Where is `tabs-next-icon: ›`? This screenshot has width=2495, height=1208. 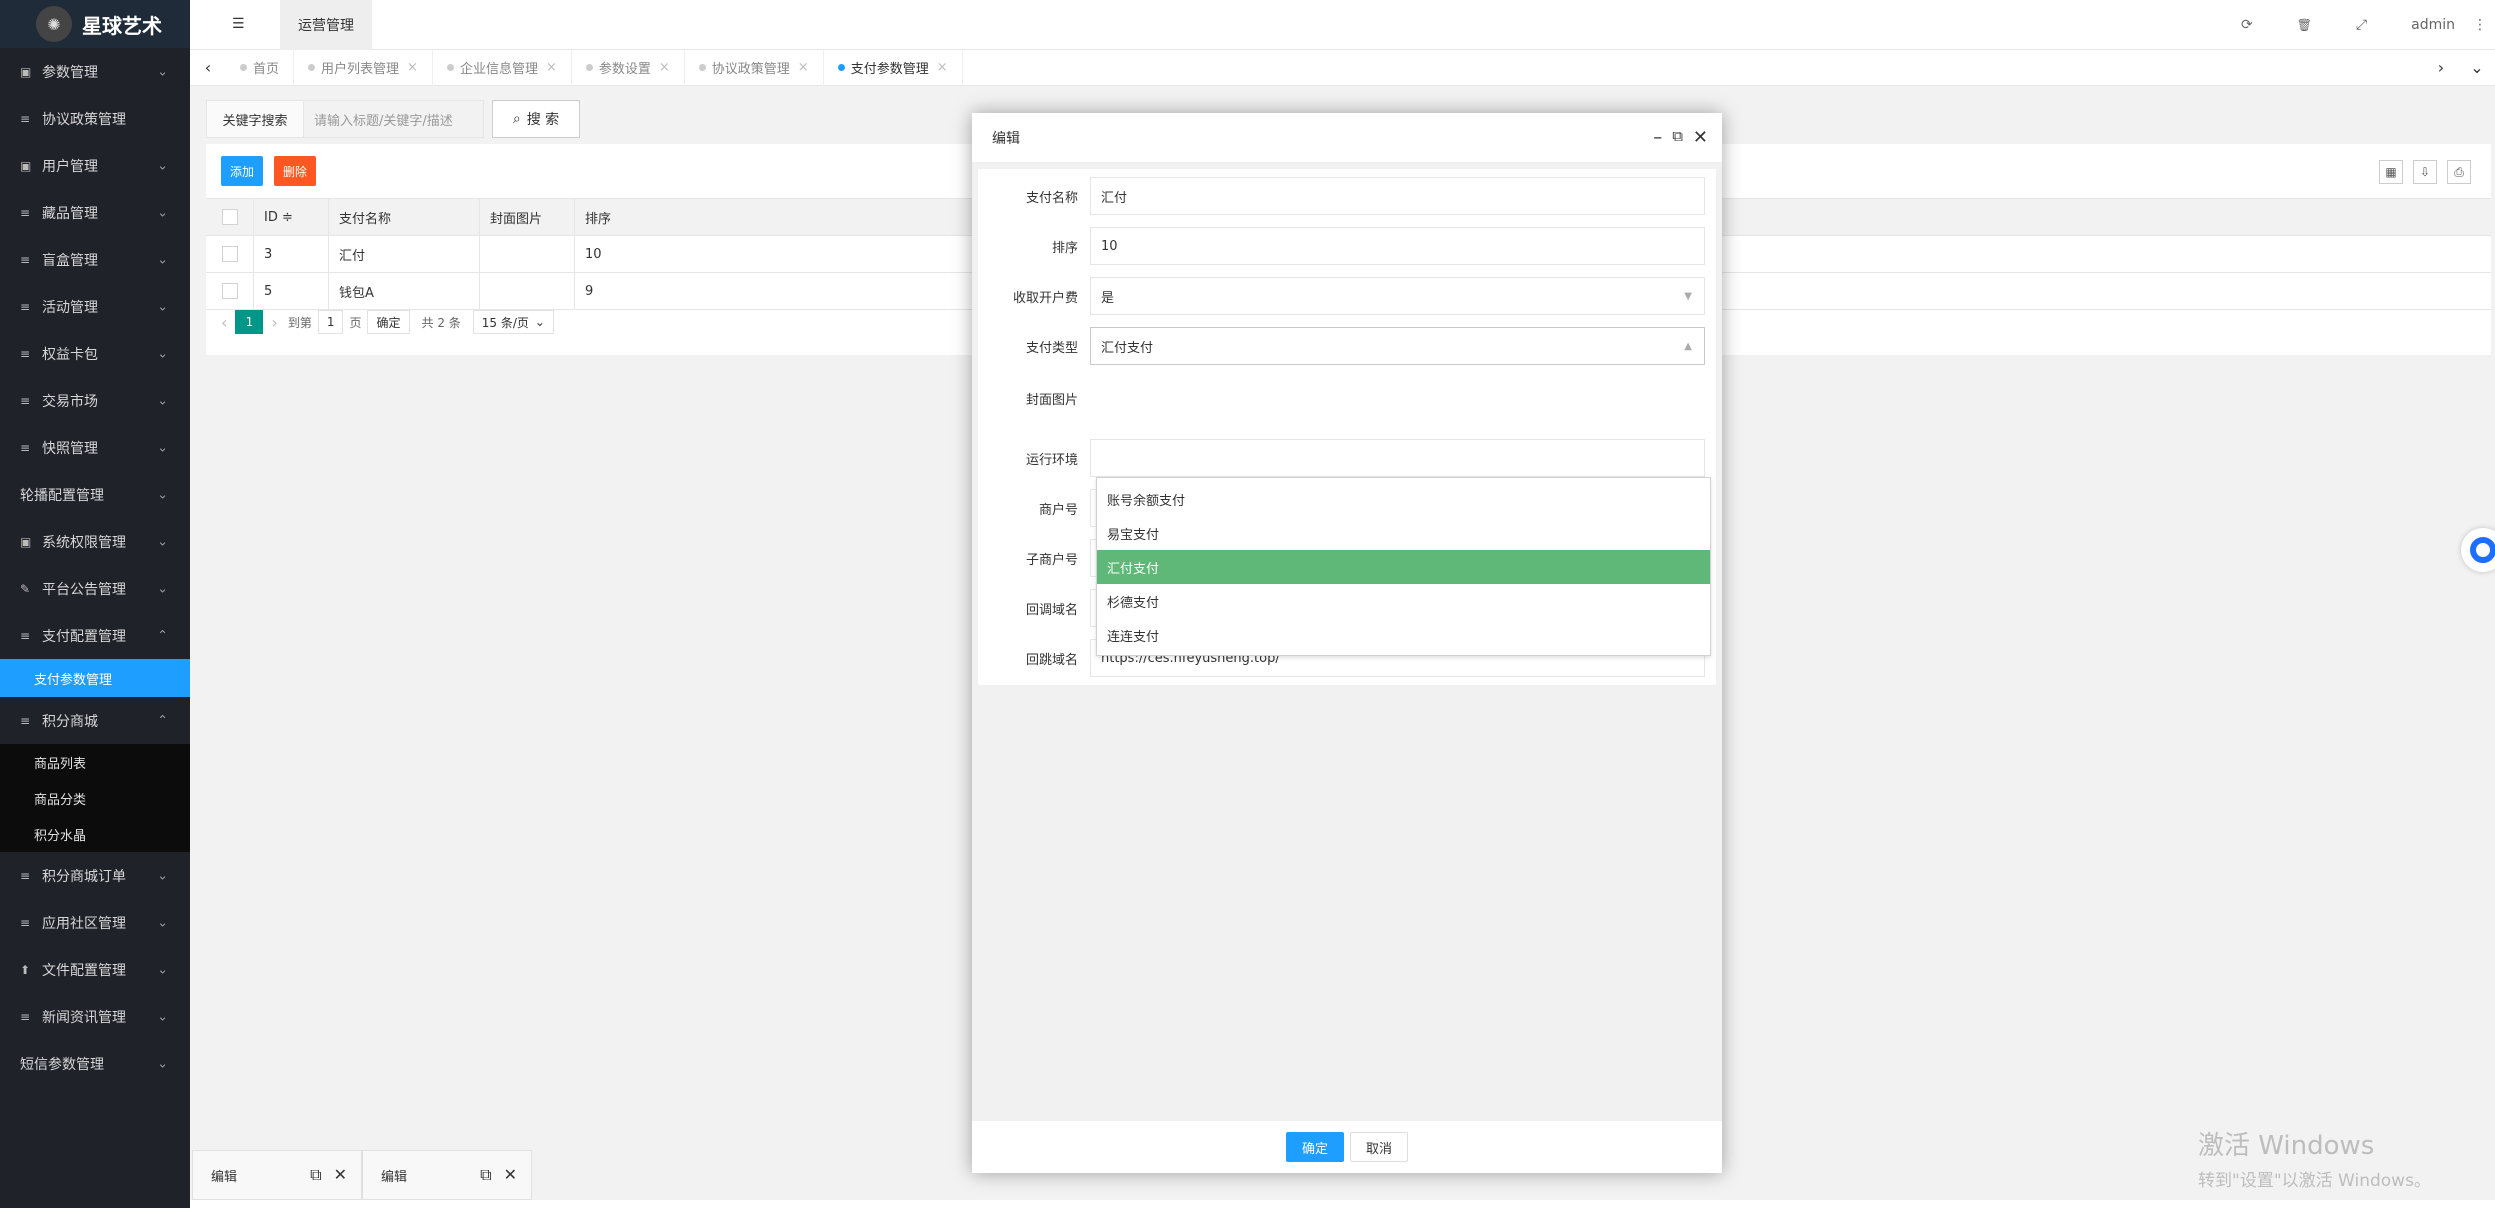 tabs-next-icon: › is located at coordinates (2441, 67).